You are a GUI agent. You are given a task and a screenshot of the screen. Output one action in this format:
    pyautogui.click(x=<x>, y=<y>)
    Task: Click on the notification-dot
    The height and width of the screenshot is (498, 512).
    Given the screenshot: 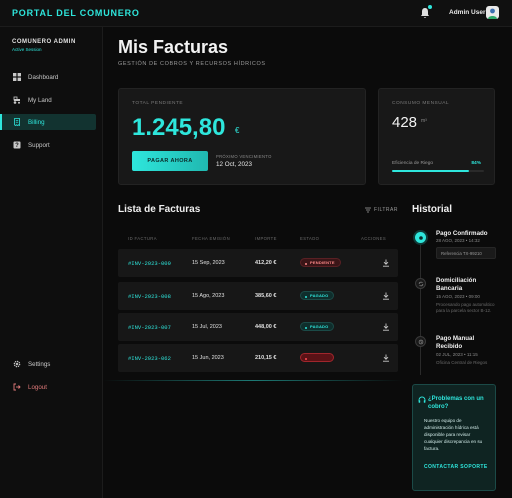 What is the action you would take?
    pyautogui.click(x=430, y=7)
    